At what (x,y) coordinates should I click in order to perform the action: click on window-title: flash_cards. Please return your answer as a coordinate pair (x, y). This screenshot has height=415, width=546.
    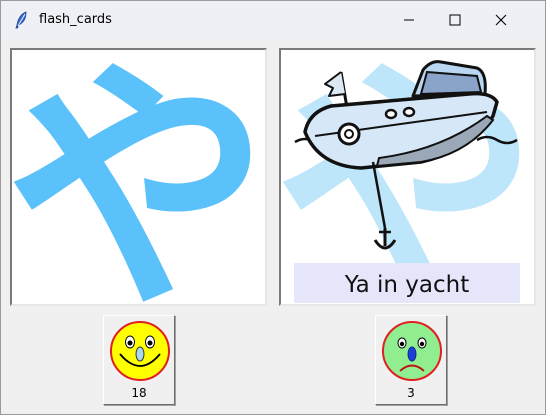
    Looking at the image, I should click on (75, 19).